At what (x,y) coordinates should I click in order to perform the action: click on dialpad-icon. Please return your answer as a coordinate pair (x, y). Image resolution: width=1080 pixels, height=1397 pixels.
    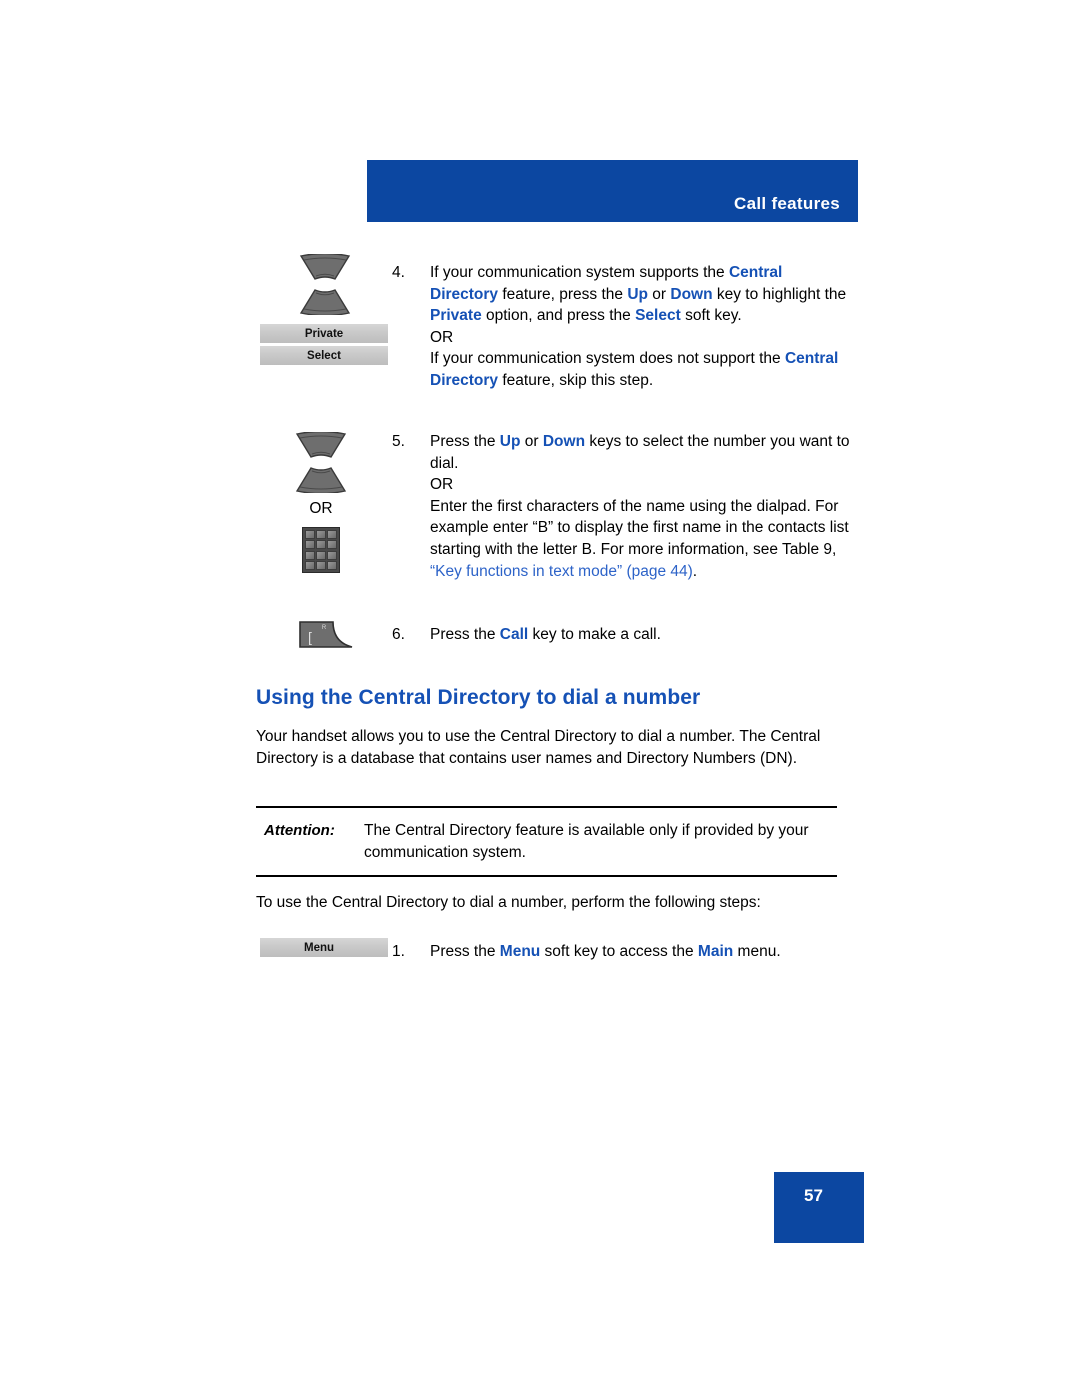
    Looking at the image, I should click on (321, 550).